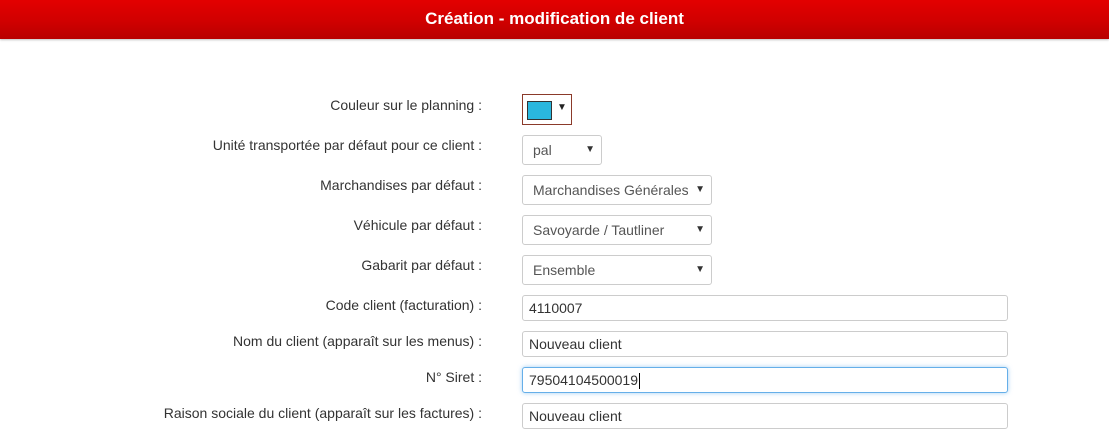 The height and width of the screenshot is (445, 1109). Describe the element at coordinates (401, 185) in the screenshot. I see `default-goods-label: Marchandises par défaut :` at that location.